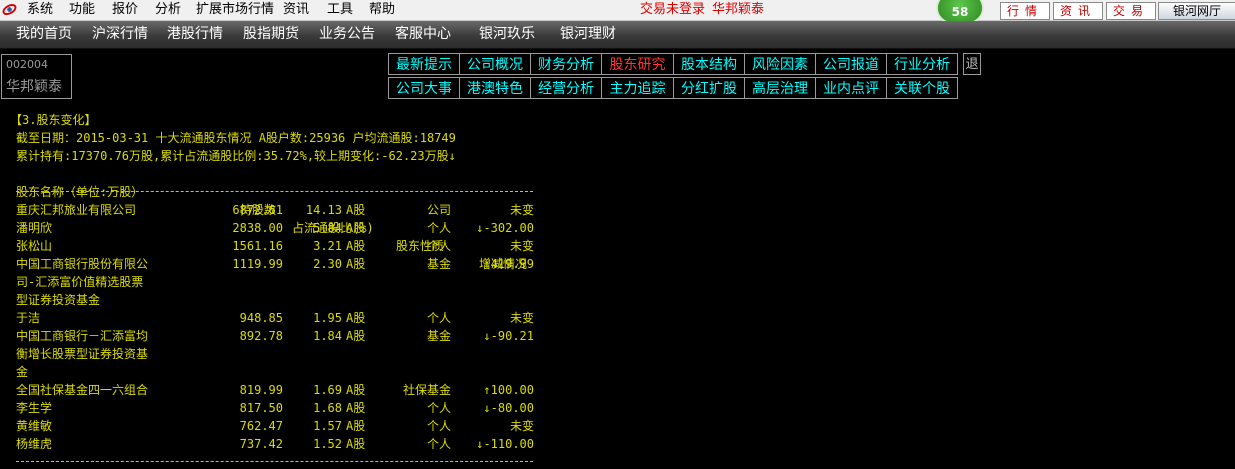  What do you see at coordinates (276, 444) in the screenshot?
I see `table-row: 杨维虎 737.42 1.52 A股 个人 ↓-110.00` at bounding box center [276, 444].